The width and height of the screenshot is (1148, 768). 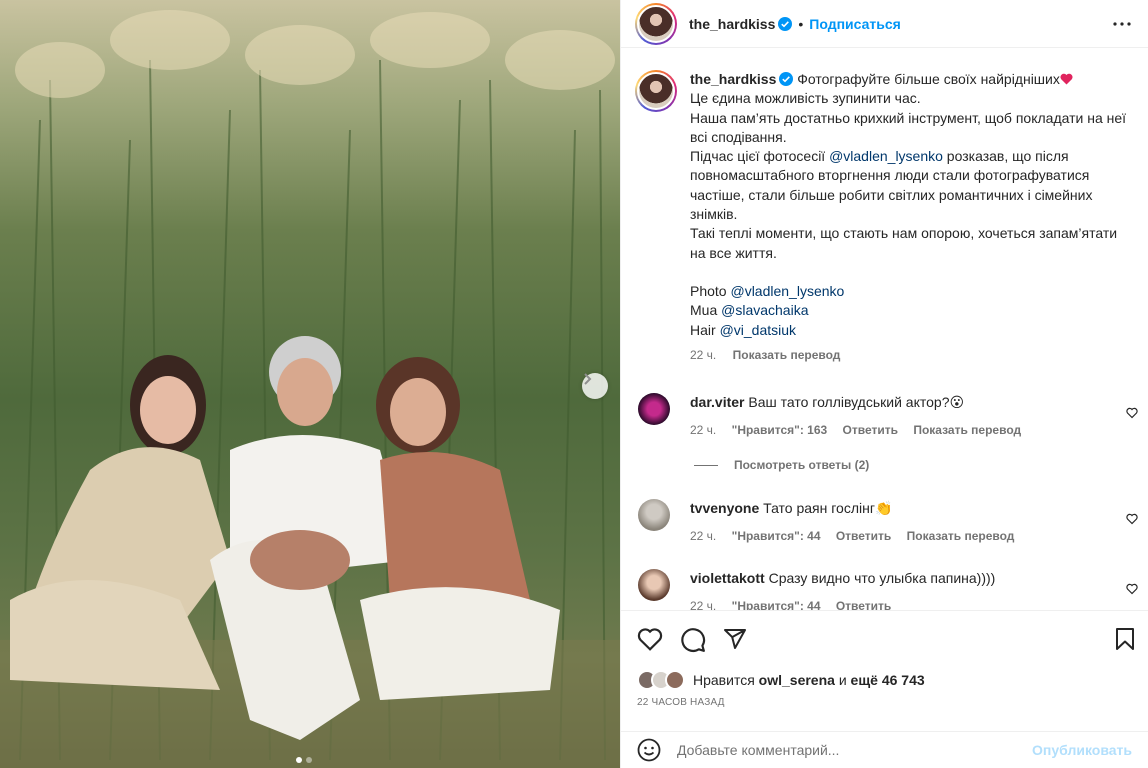 I want to click on emoji-smiley-icon, so click(x=649, y=750).